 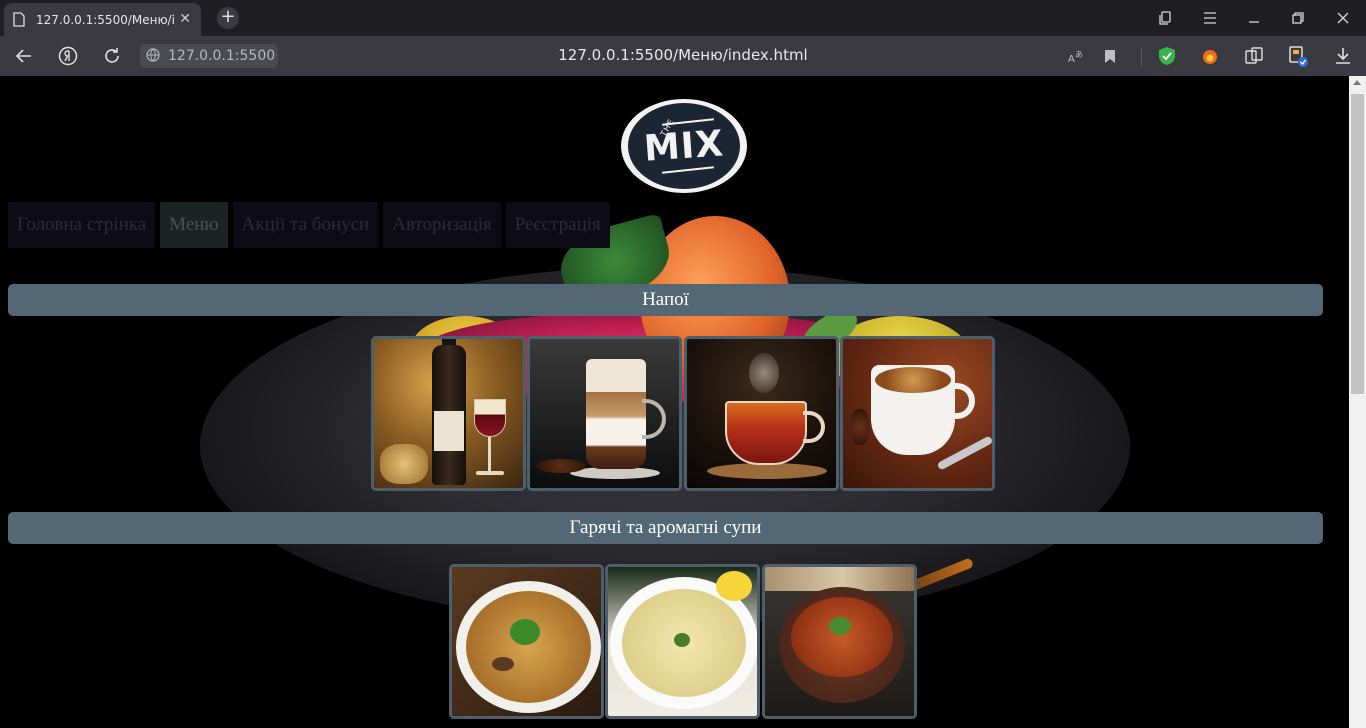 I want to click on drink-image-latte, so click(x=604, y=413).